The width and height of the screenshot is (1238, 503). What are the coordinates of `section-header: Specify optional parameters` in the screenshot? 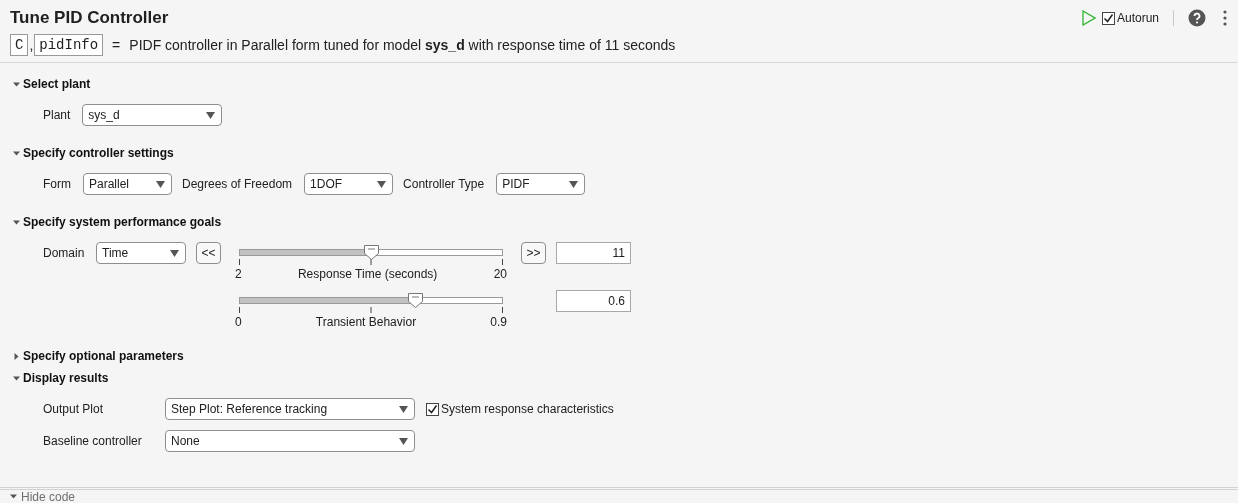 It's located at (92, 356).